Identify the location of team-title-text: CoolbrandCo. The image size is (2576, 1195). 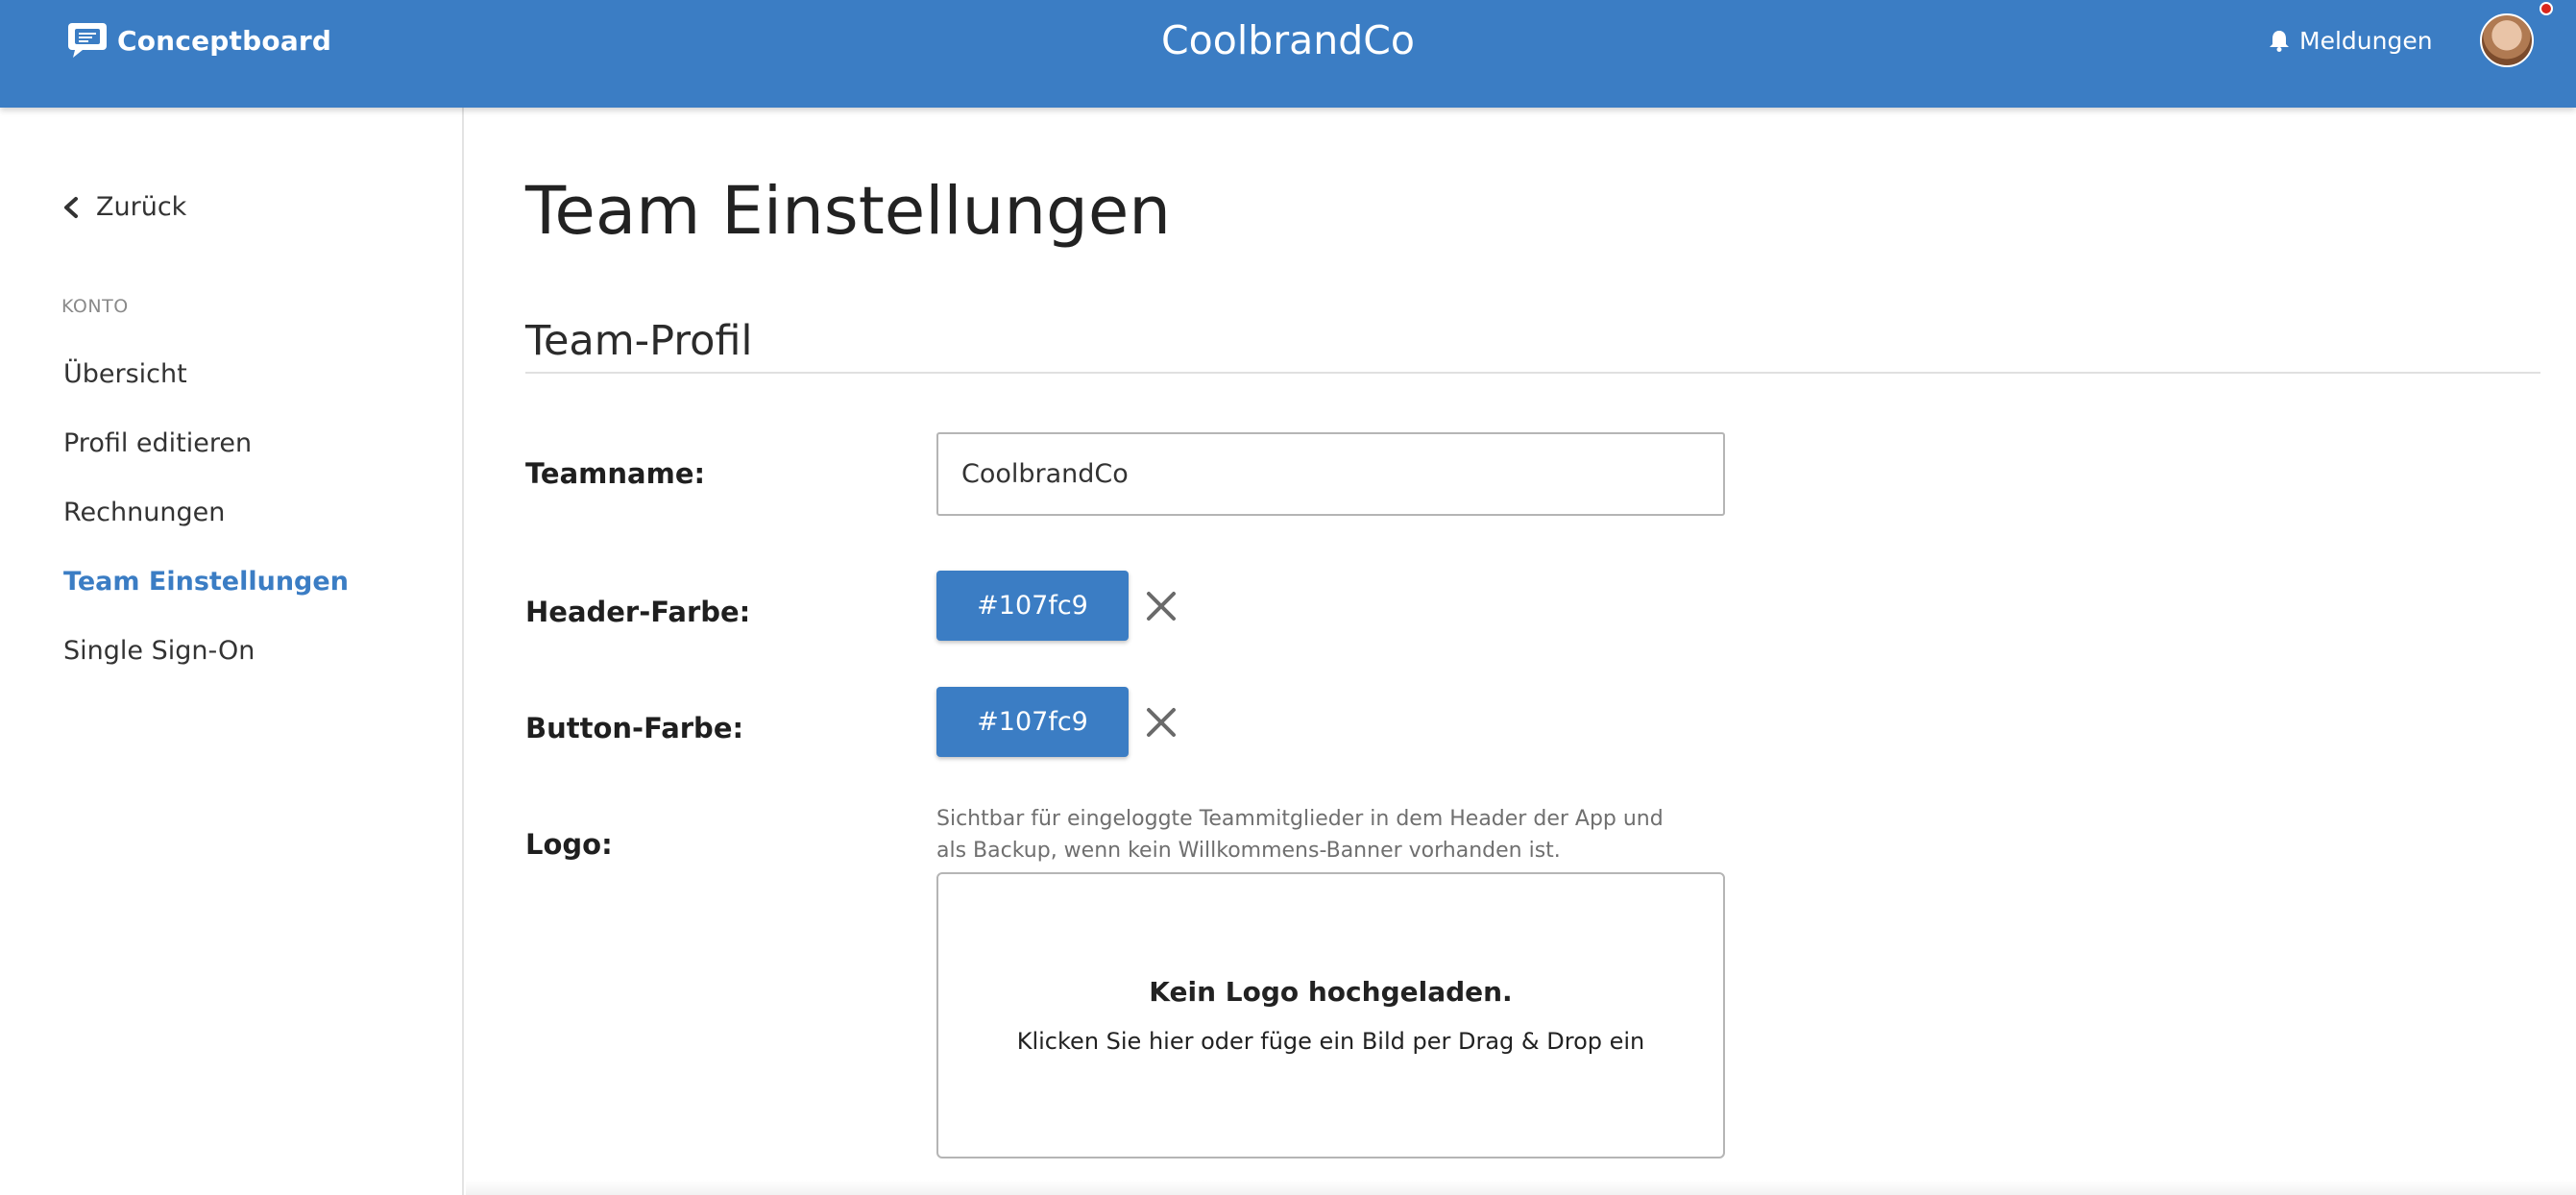
(1288, 40).